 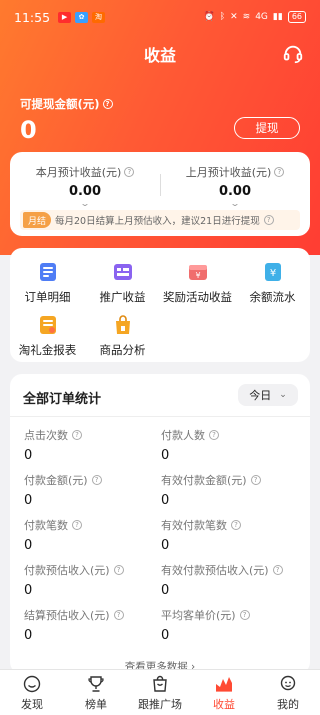 I want to click on divider, so click(x=160, y=416).